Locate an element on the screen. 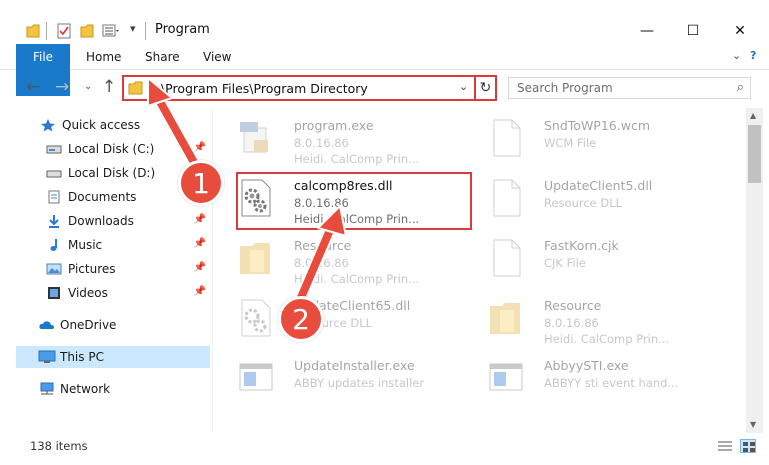  exe-icon is located at coordinates (254, 137).